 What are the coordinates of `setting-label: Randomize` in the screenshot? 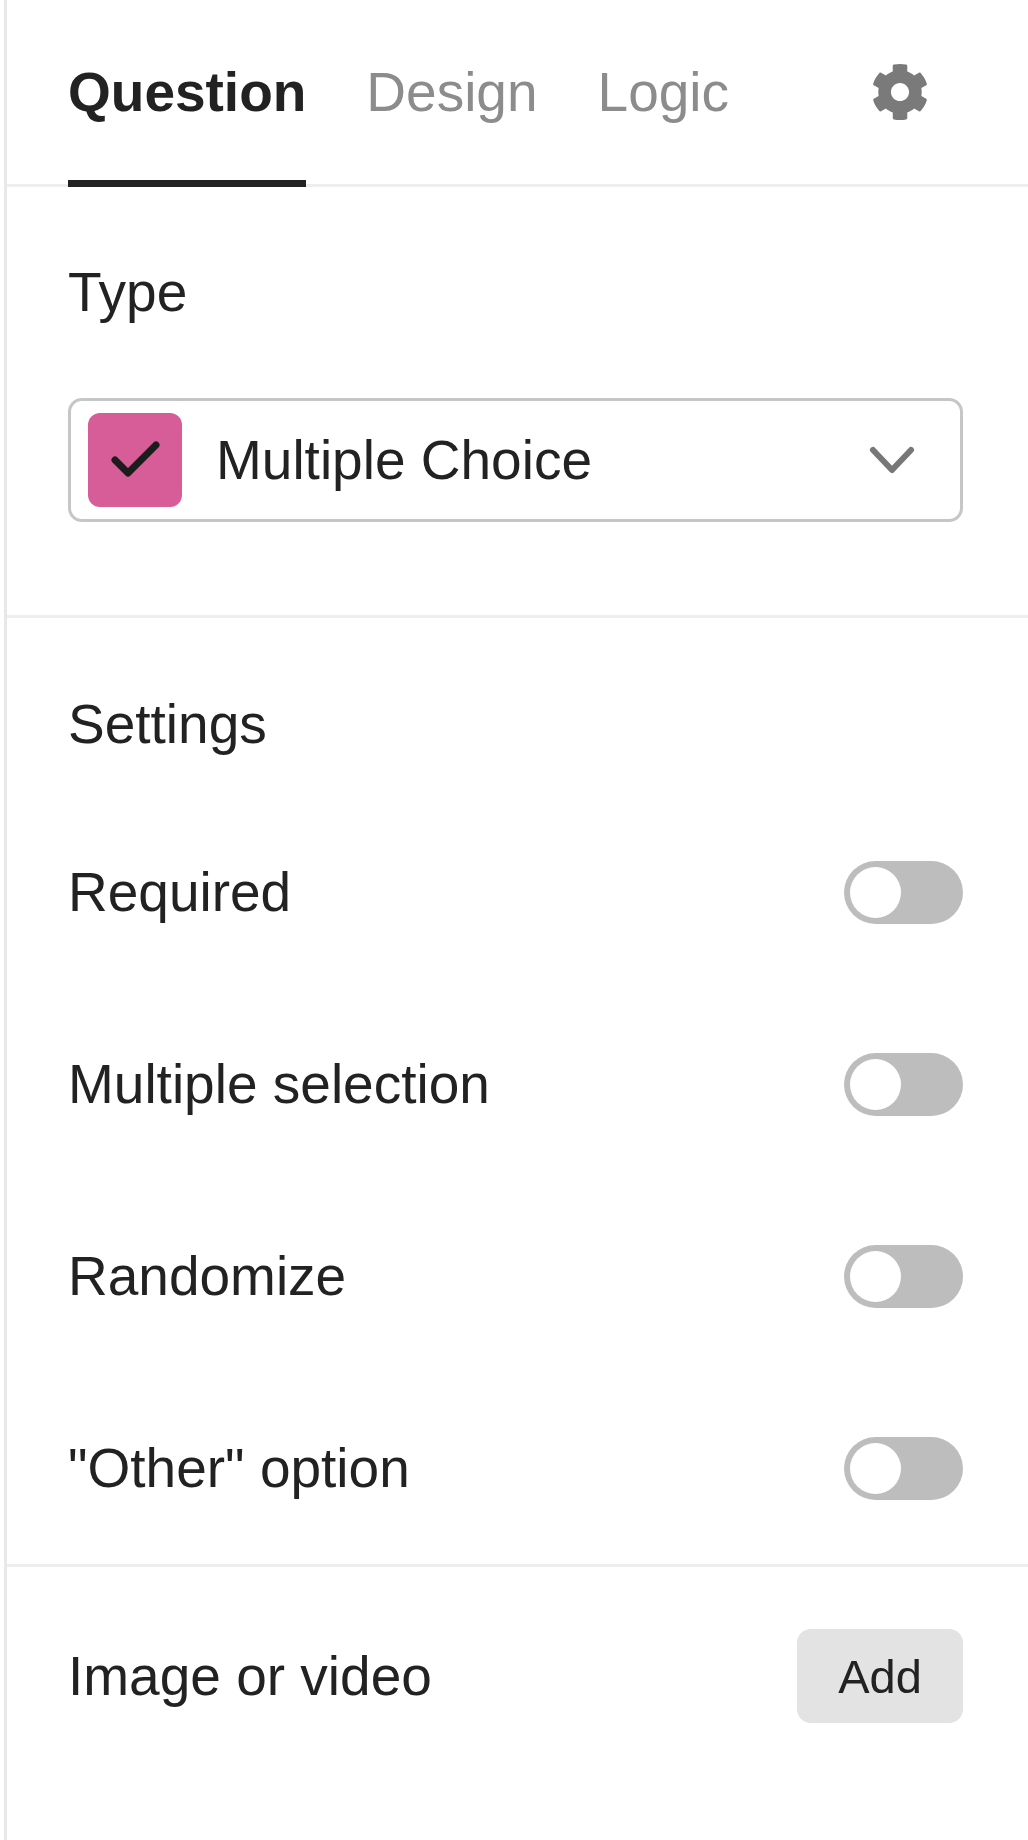 It's located at (207, 1276).